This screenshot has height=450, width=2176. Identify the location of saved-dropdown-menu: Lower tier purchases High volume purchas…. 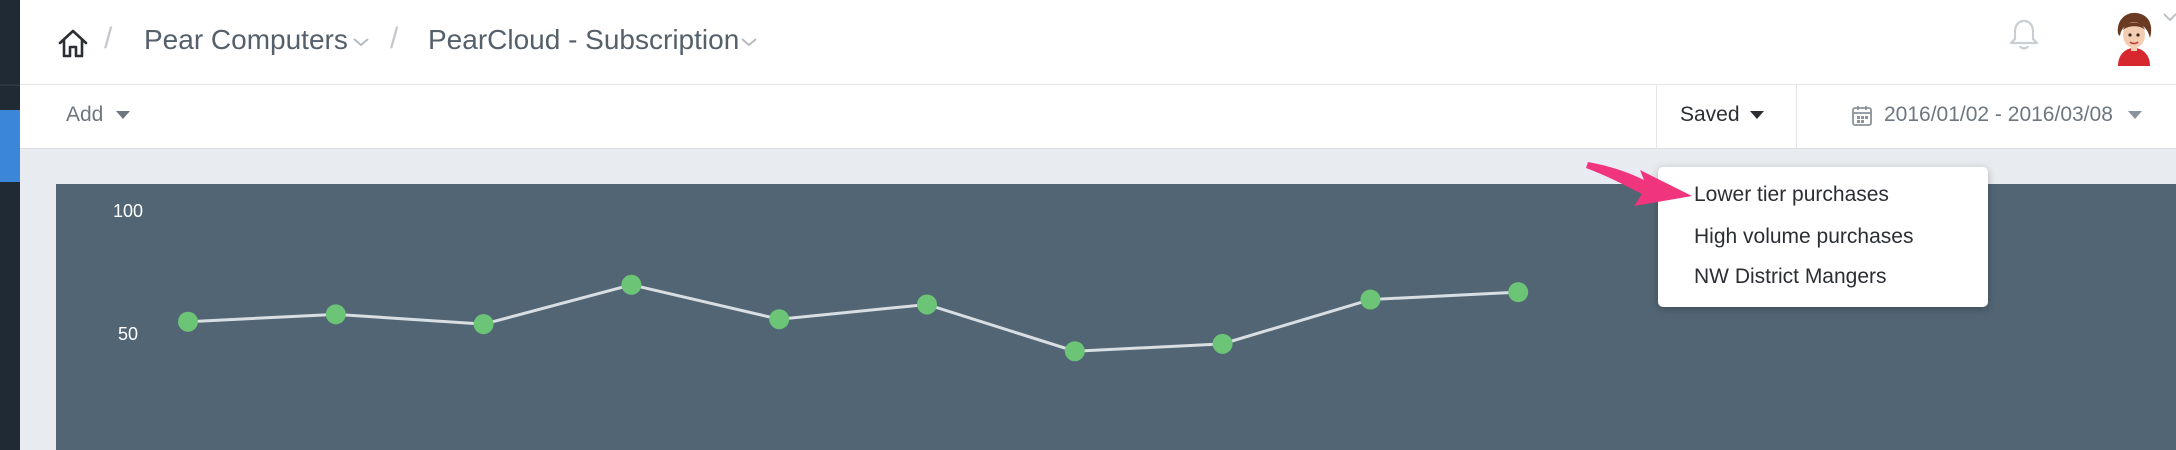
(1823, 237).